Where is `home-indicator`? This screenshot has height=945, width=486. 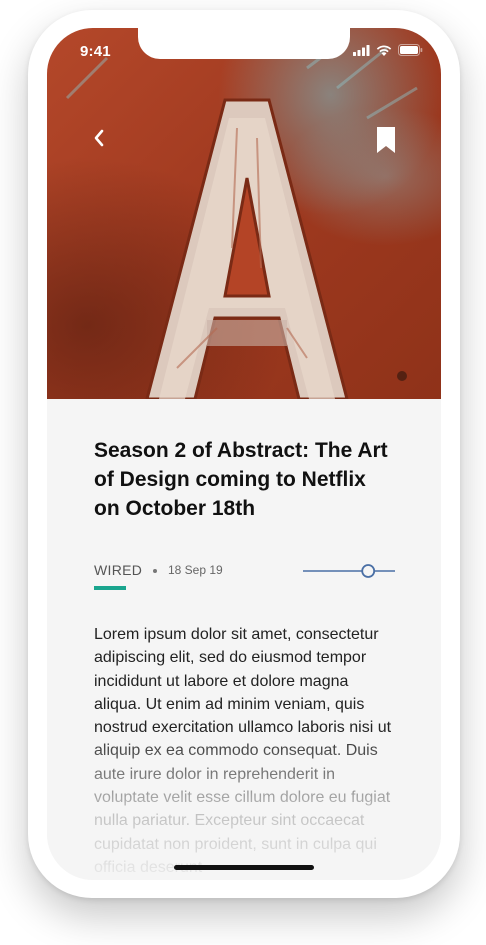 home-indicator is located at coordinates (244, 867).